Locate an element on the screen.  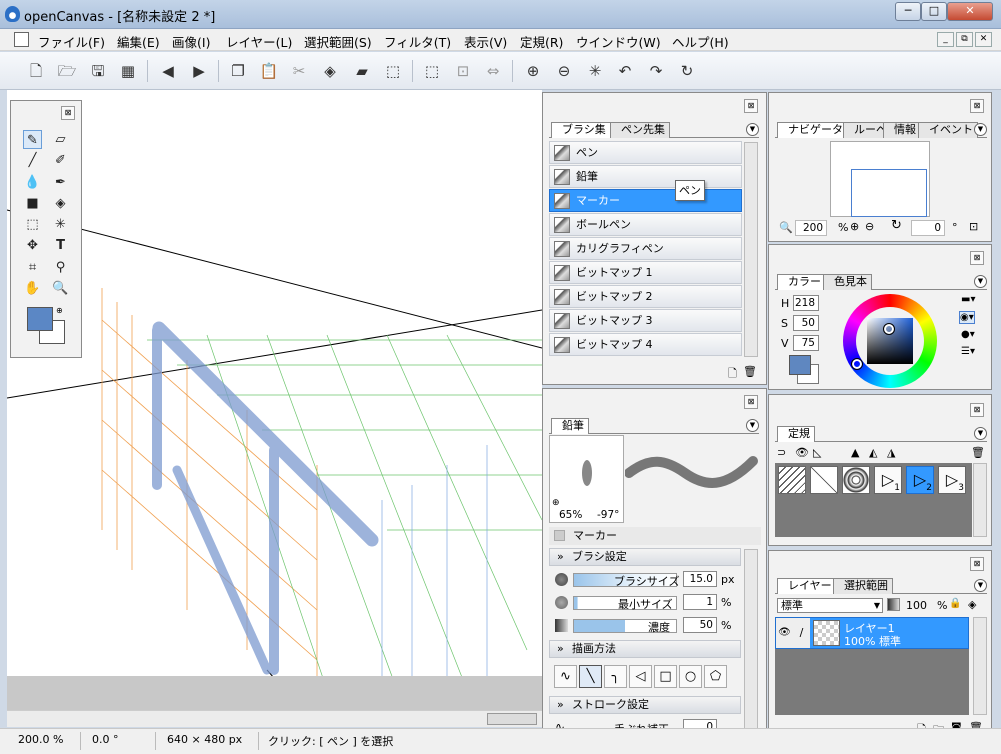
hue-ring is located at coordinates (890, 341).